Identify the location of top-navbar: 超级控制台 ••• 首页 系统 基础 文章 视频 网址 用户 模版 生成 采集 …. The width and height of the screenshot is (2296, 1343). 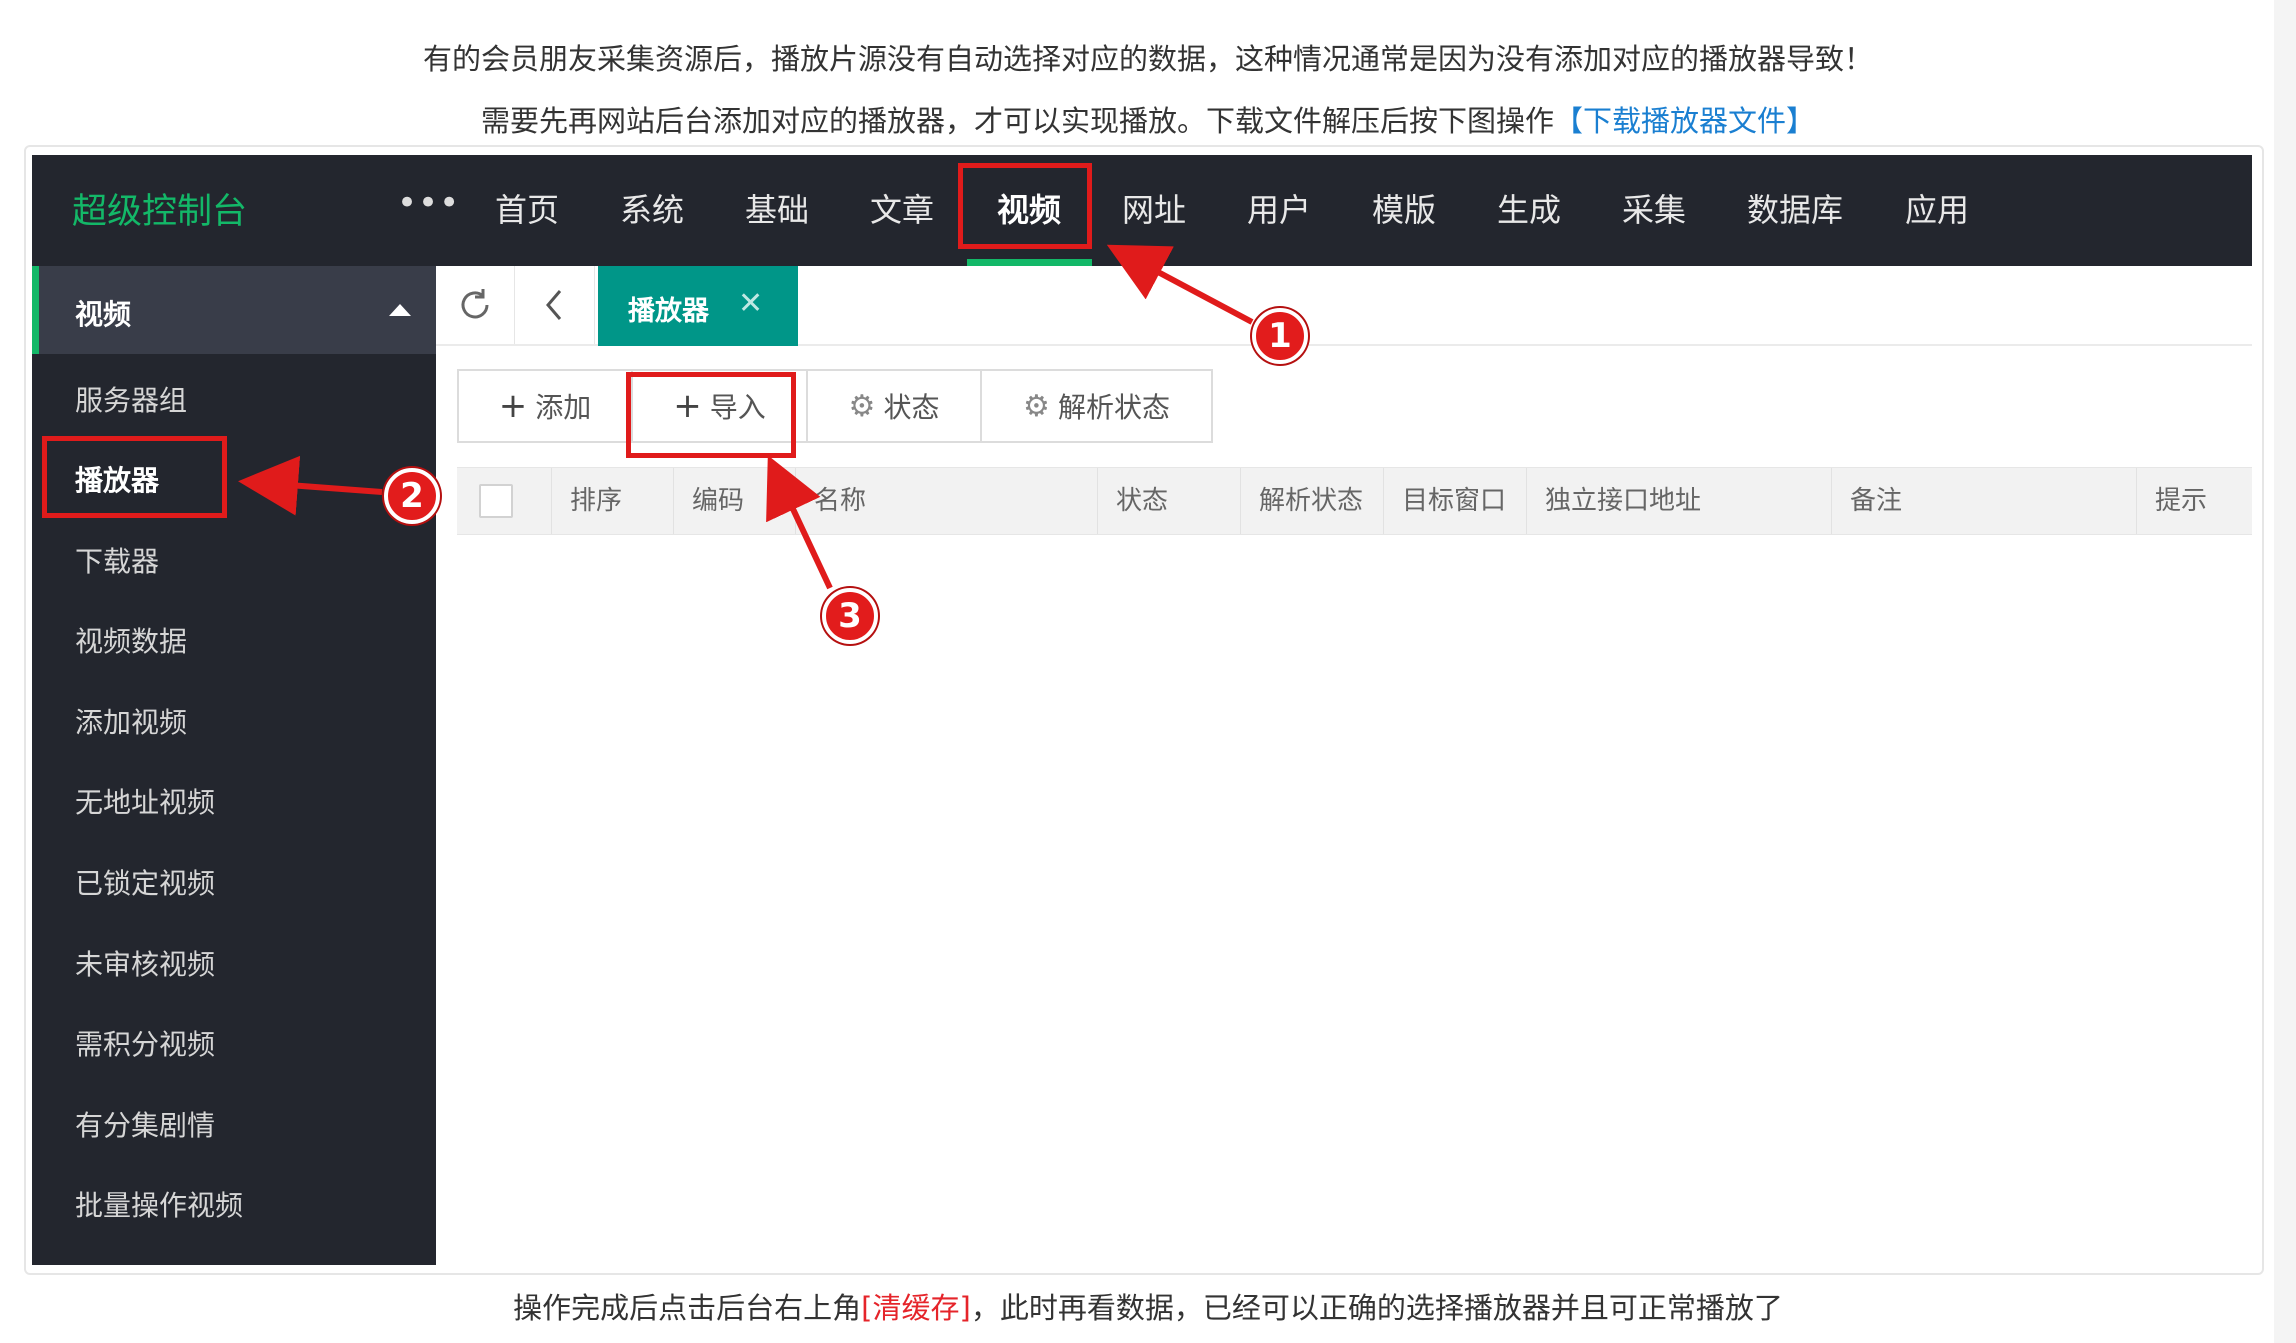
(1142, 210).